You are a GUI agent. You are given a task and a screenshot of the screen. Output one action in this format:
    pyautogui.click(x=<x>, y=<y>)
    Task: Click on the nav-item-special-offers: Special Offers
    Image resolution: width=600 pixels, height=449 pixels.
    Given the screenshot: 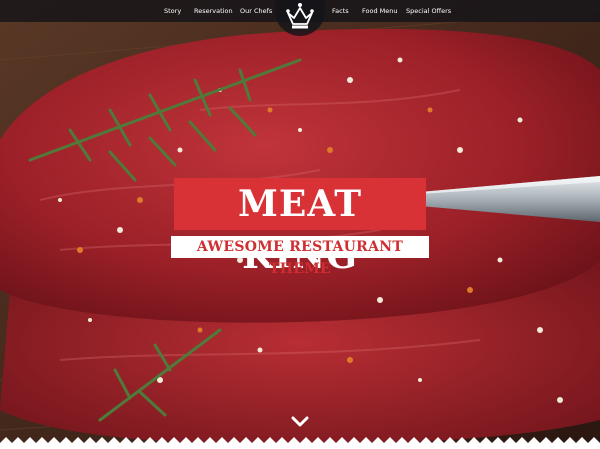 What is the action you would take?
    pyautogui.click(x=428, y=11)
    